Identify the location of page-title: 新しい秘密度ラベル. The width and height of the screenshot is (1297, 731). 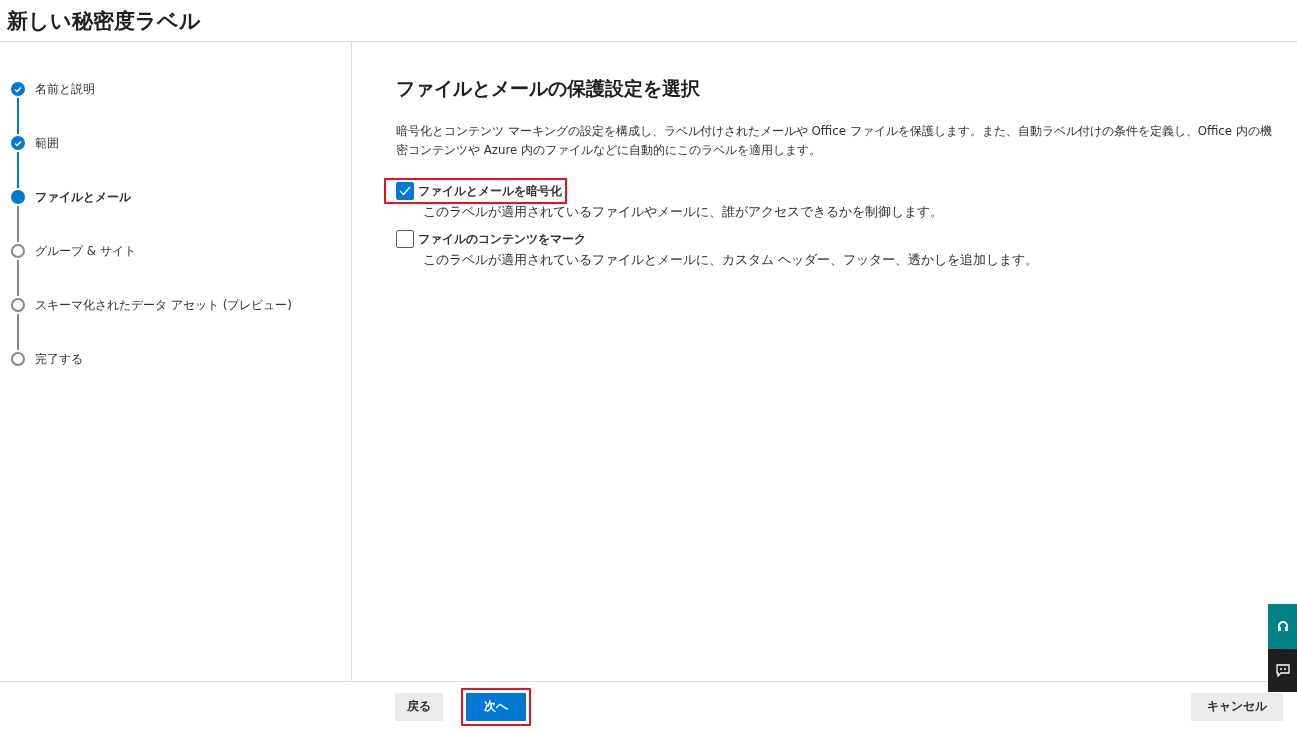
(104, 21).